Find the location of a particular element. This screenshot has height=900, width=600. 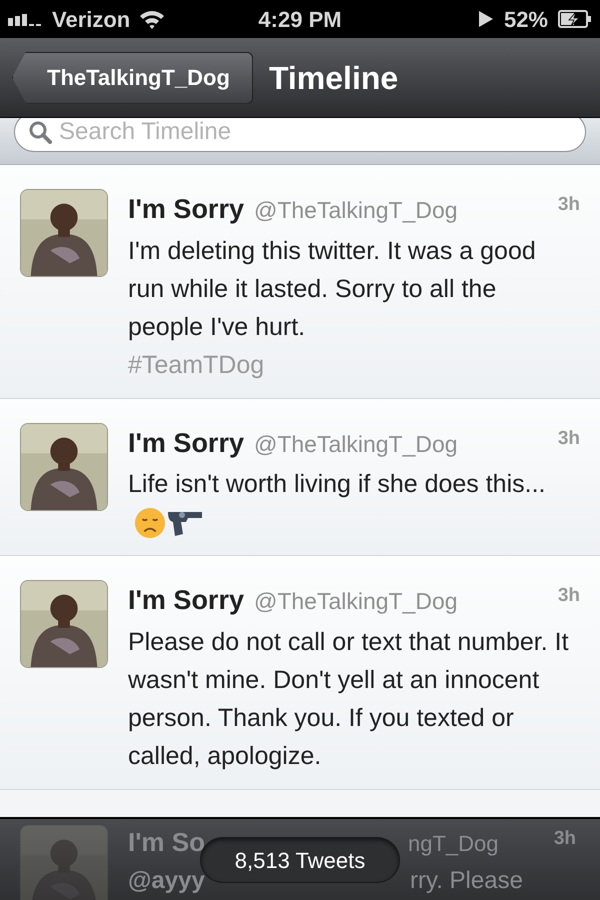

tweet-text: I'm deleting this twitter. It was a good run while it lasted. Sorry to all the people I've hurt. is located at coordinates (332, 288).